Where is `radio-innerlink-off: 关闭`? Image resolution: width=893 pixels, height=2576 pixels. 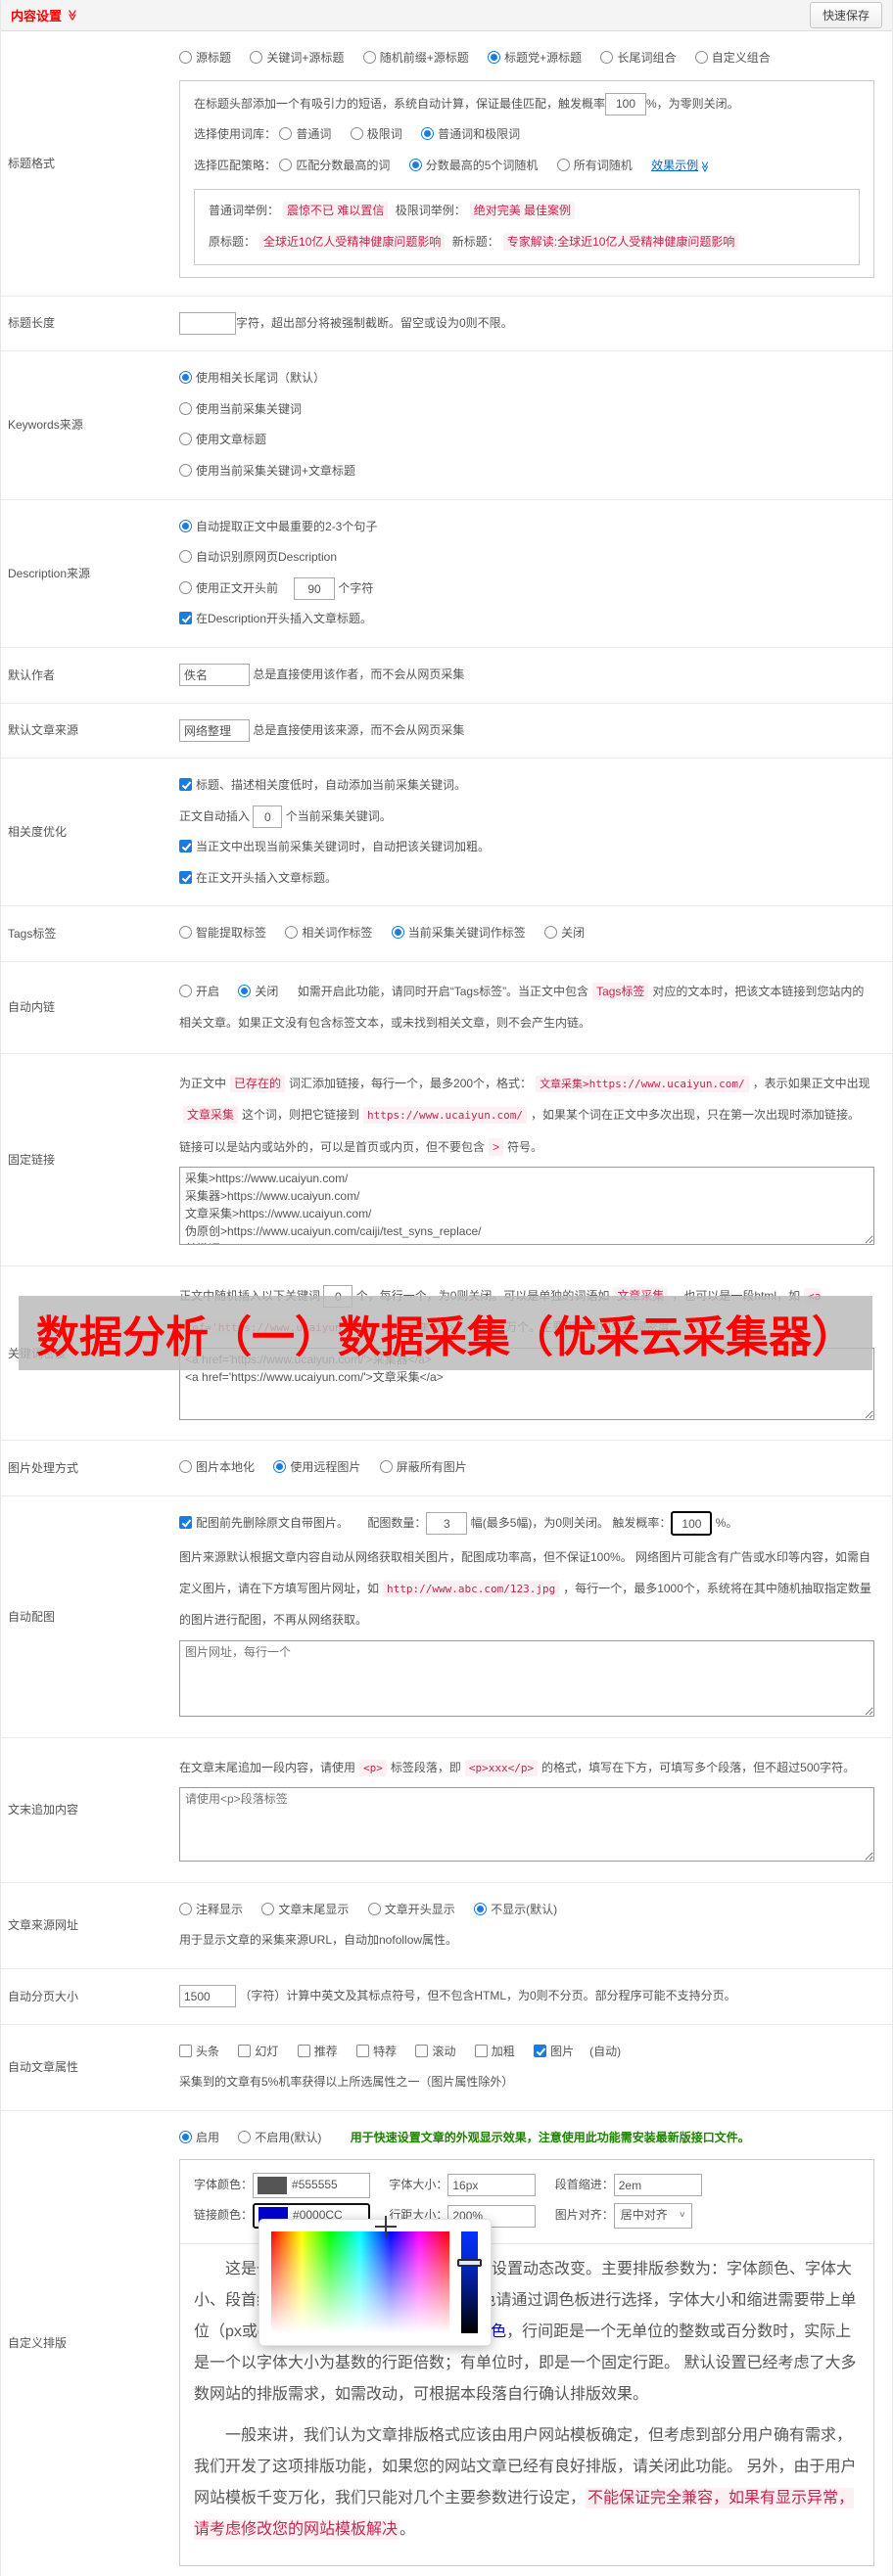
radio-innerlink-off: 关闭 is located at coordinates (258, 991).